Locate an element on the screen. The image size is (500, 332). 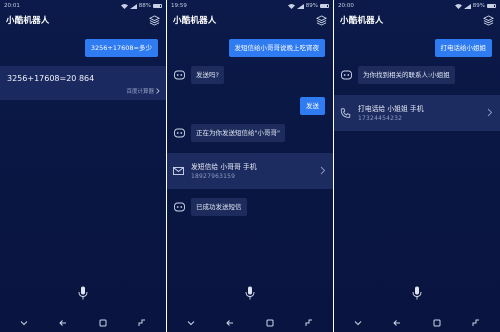
sms-card-title: 发短信给 小哥哥 手机 is located at coordinates (224, 167).